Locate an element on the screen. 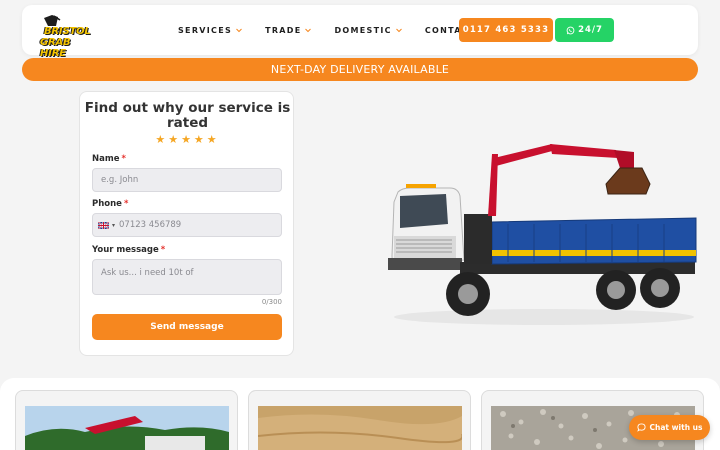 The width and height of the screenshot is (720, 450). message-label-text: Your message is located at coordinates (125, 250).